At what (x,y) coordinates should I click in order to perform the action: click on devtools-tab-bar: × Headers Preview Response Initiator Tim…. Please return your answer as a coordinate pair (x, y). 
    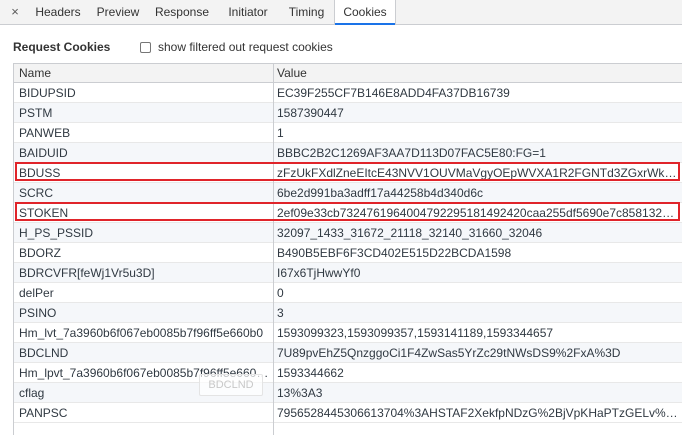
    Looking at the image, I should click on (341, 12).